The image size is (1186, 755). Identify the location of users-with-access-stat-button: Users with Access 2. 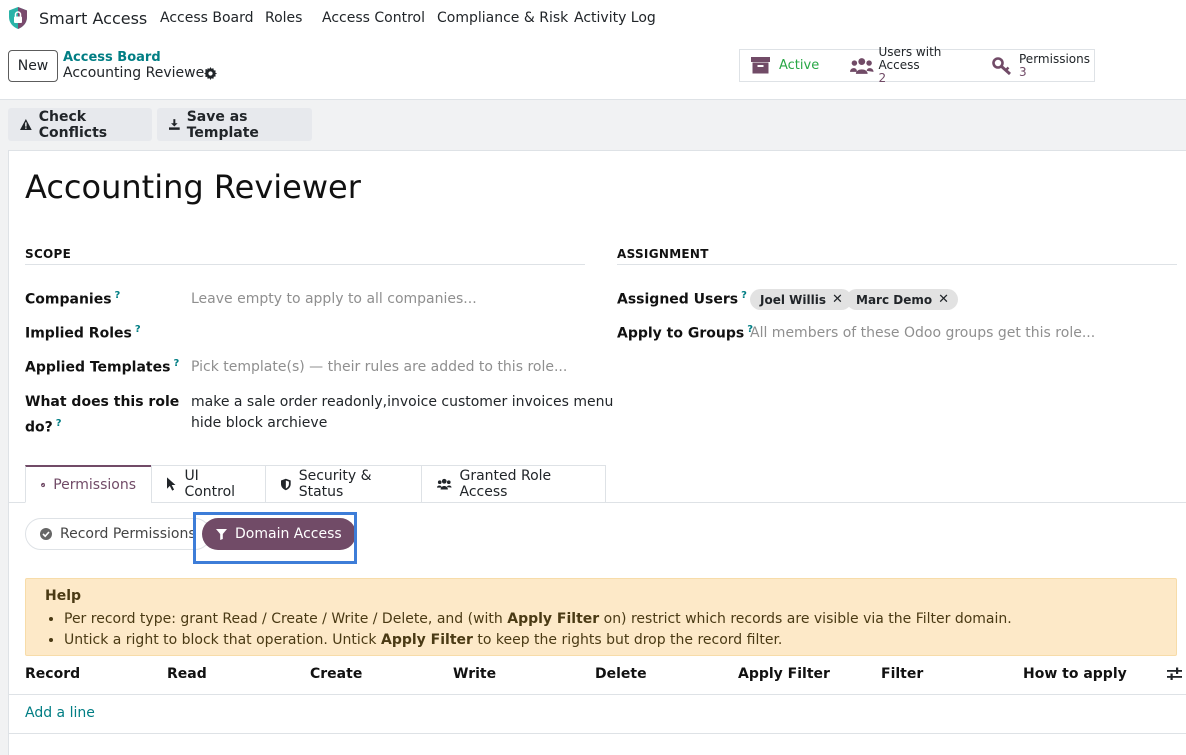
(914, 65).